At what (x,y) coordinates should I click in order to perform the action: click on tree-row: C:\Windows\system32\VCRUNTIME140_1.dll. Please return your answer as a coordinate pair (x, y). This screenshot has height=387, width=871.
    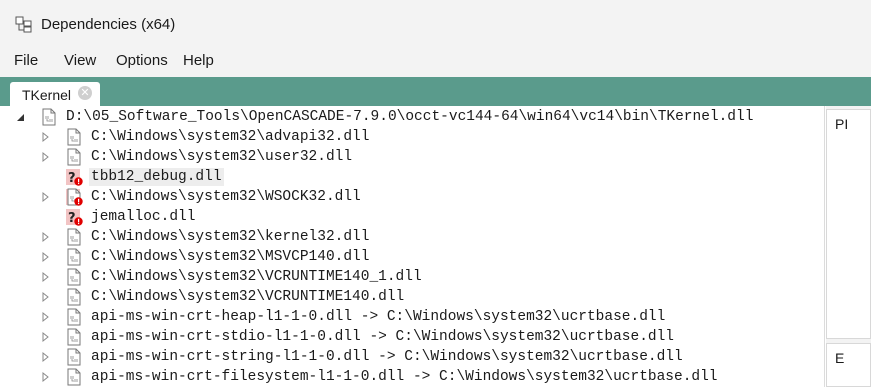
    Looking at the image, I should click on (412, 277).